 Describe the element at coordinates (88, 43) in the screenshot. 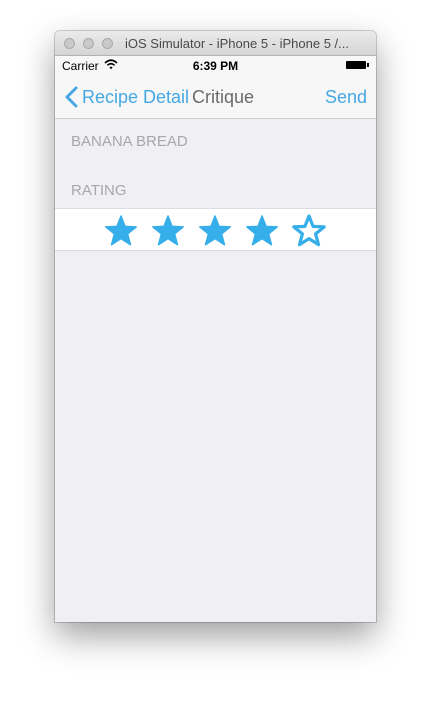

I see `minimize-window-button` at that location.